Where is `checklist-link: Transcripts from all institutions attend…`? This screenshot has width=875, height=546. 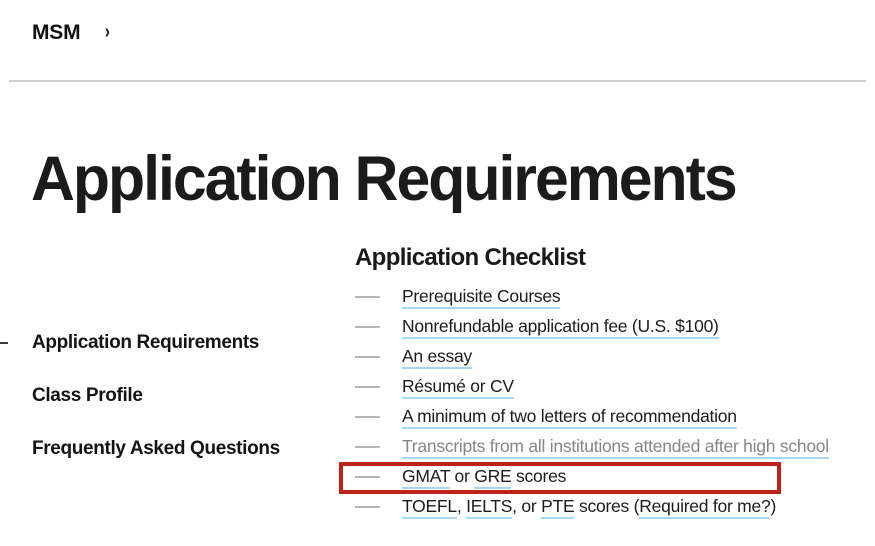
checklist-link: Transcripts from all institutions attend… is located at coordinates (615, 448).